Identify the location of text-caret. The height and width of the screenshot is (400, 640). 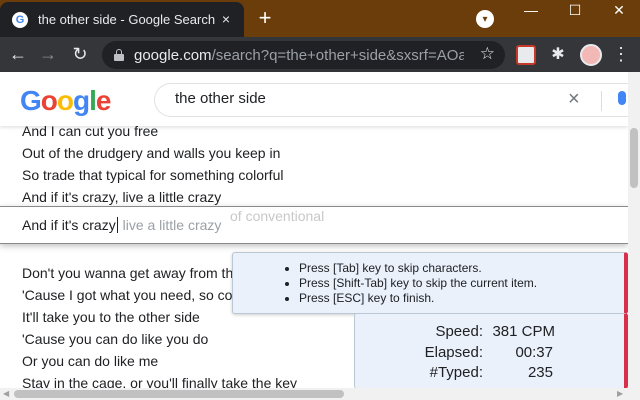
(117, 225).